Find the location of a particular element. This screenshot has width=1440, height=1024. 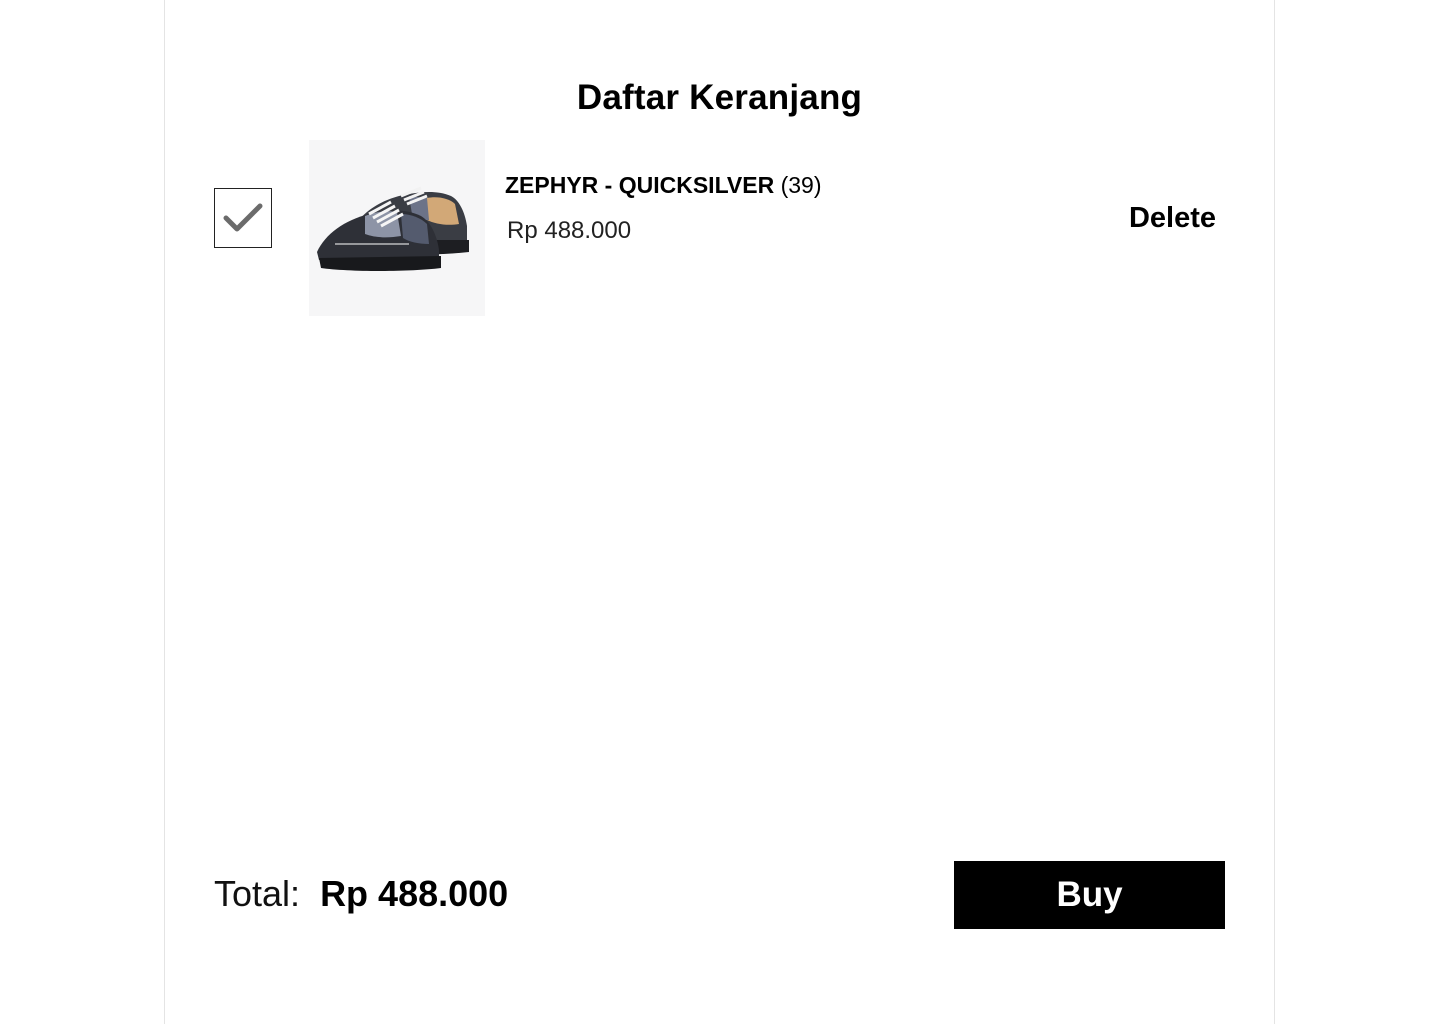

total-amount: Rp 488.000 is located at coordinates (414, 893).